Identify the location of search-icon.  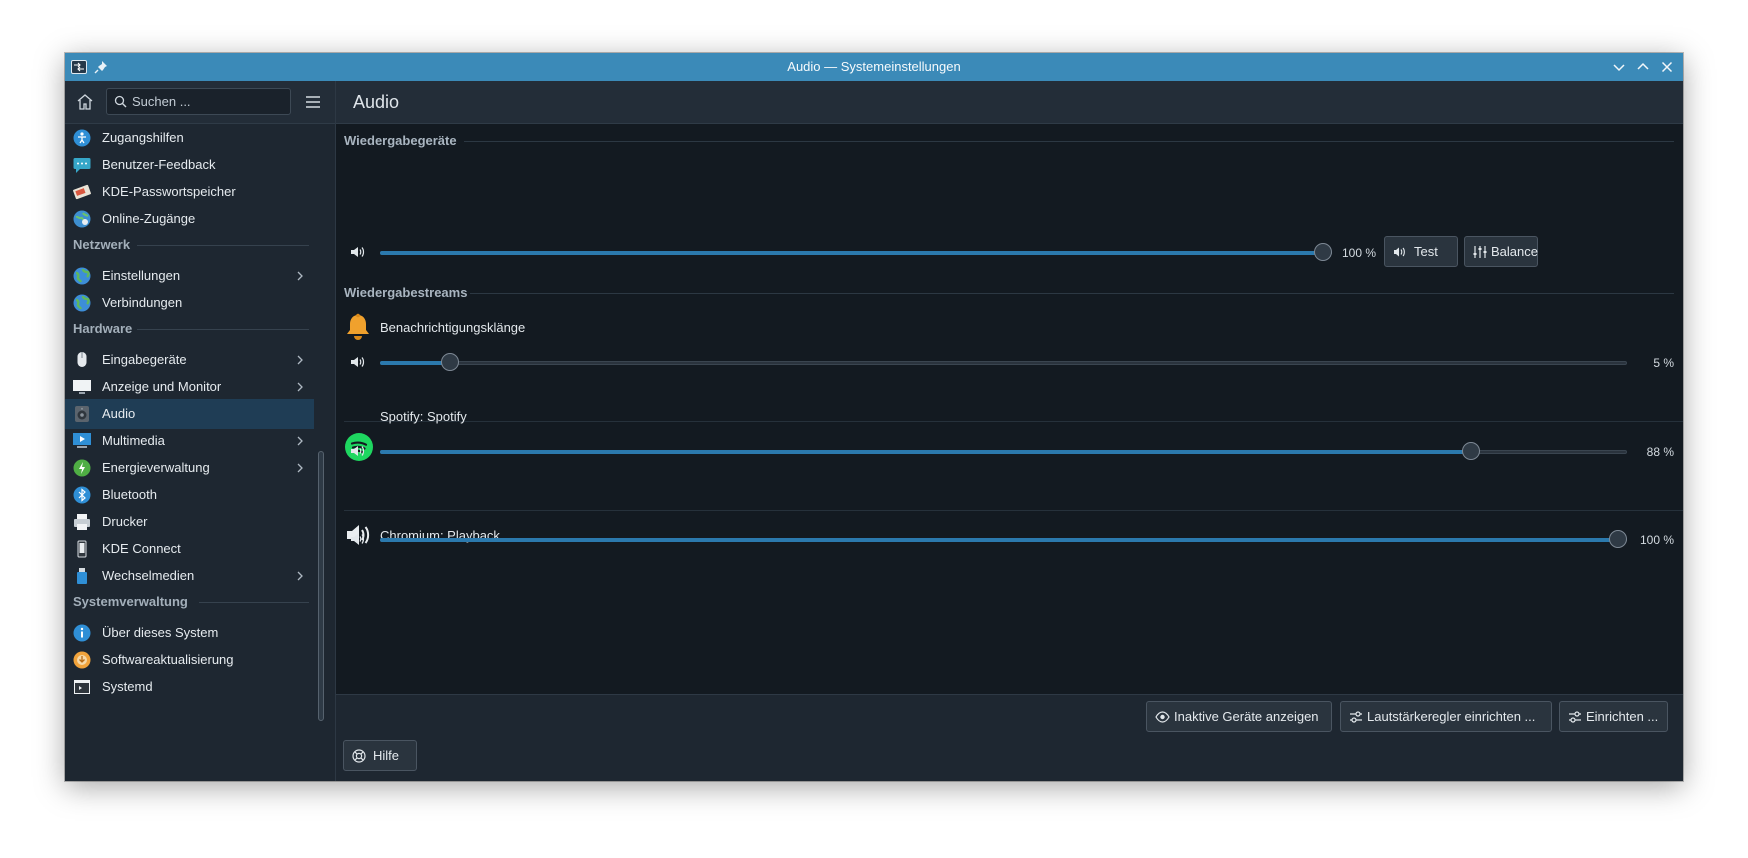
(120, 104).